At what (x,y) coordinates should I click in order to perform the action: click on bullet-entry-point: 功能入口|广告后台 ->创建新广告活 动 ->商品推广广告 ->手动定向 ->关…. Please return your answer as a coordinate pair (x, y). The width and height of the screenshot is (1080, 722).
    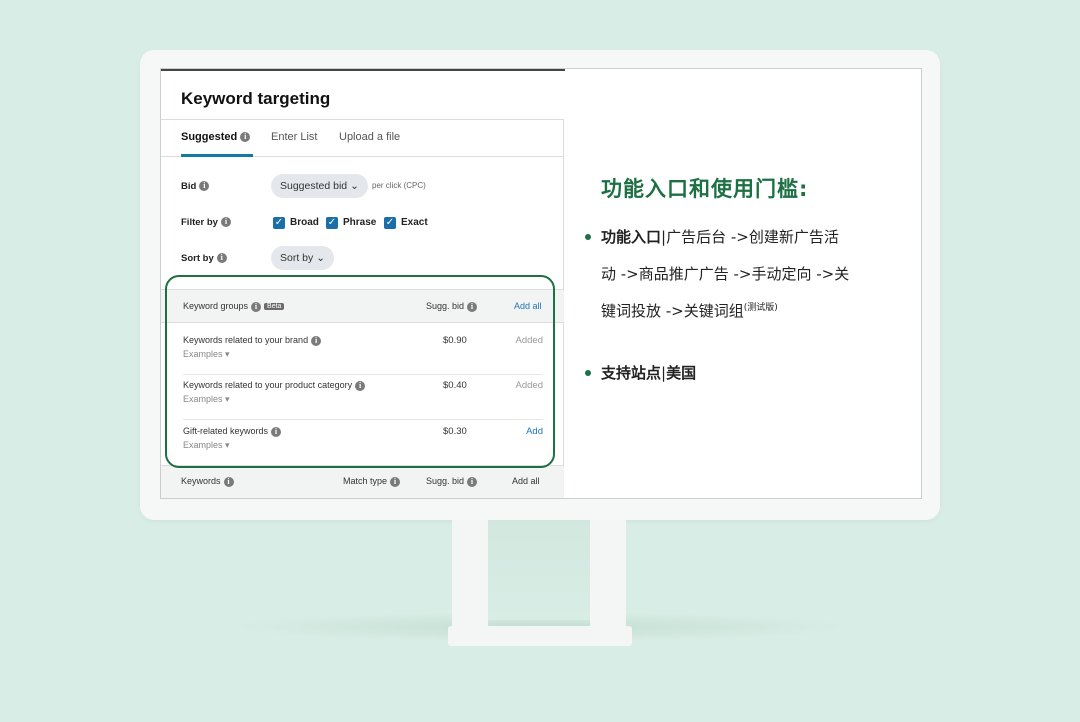
    Looking at the image, I should click on (743, 274).